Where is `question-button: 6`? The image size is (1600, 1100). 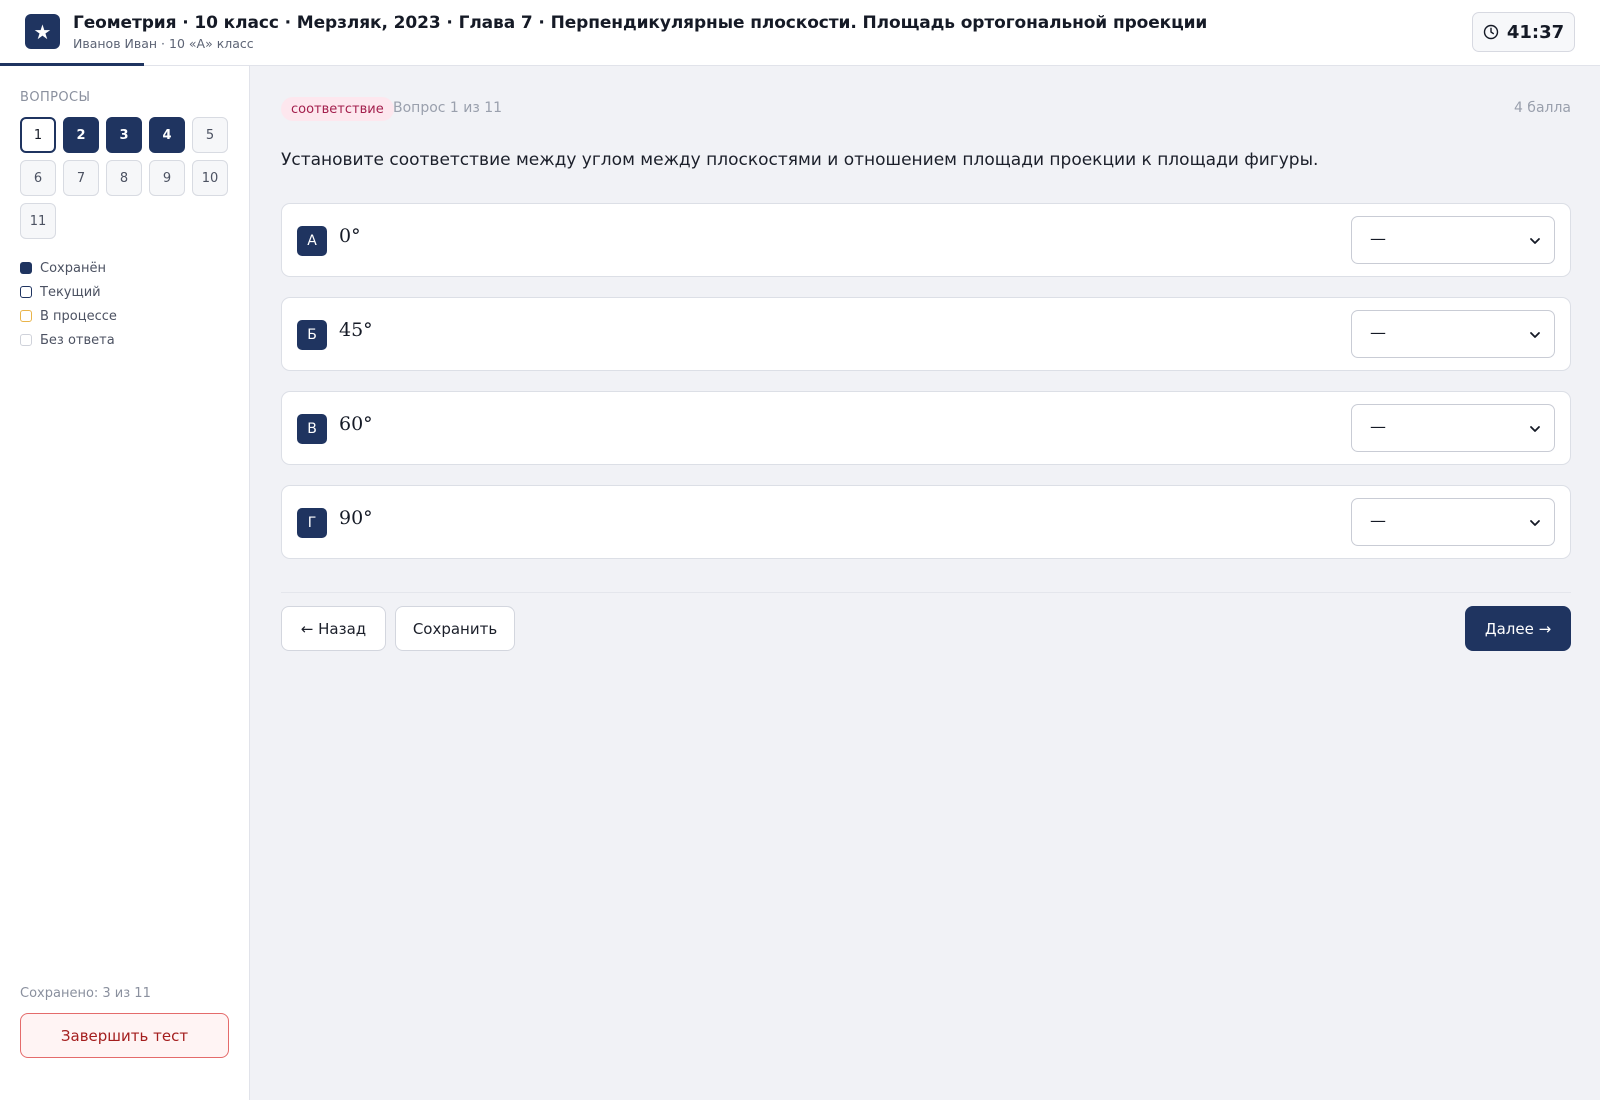 question-button: 6 is located at coordinates (38, 178).